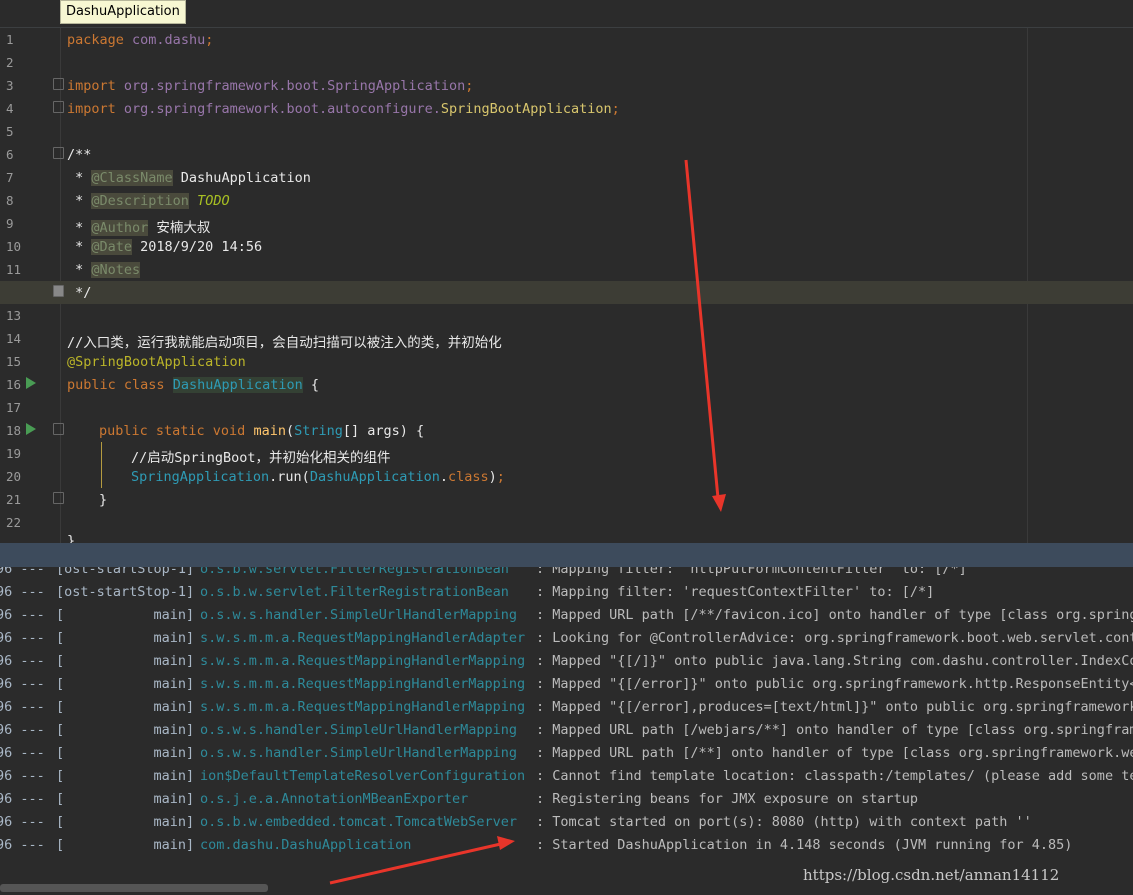 Image resolution: width=1133 pixels, height=895 pixels. I want to click on code-line-7: * @ClassName DashuApplication, so click(189, 178).